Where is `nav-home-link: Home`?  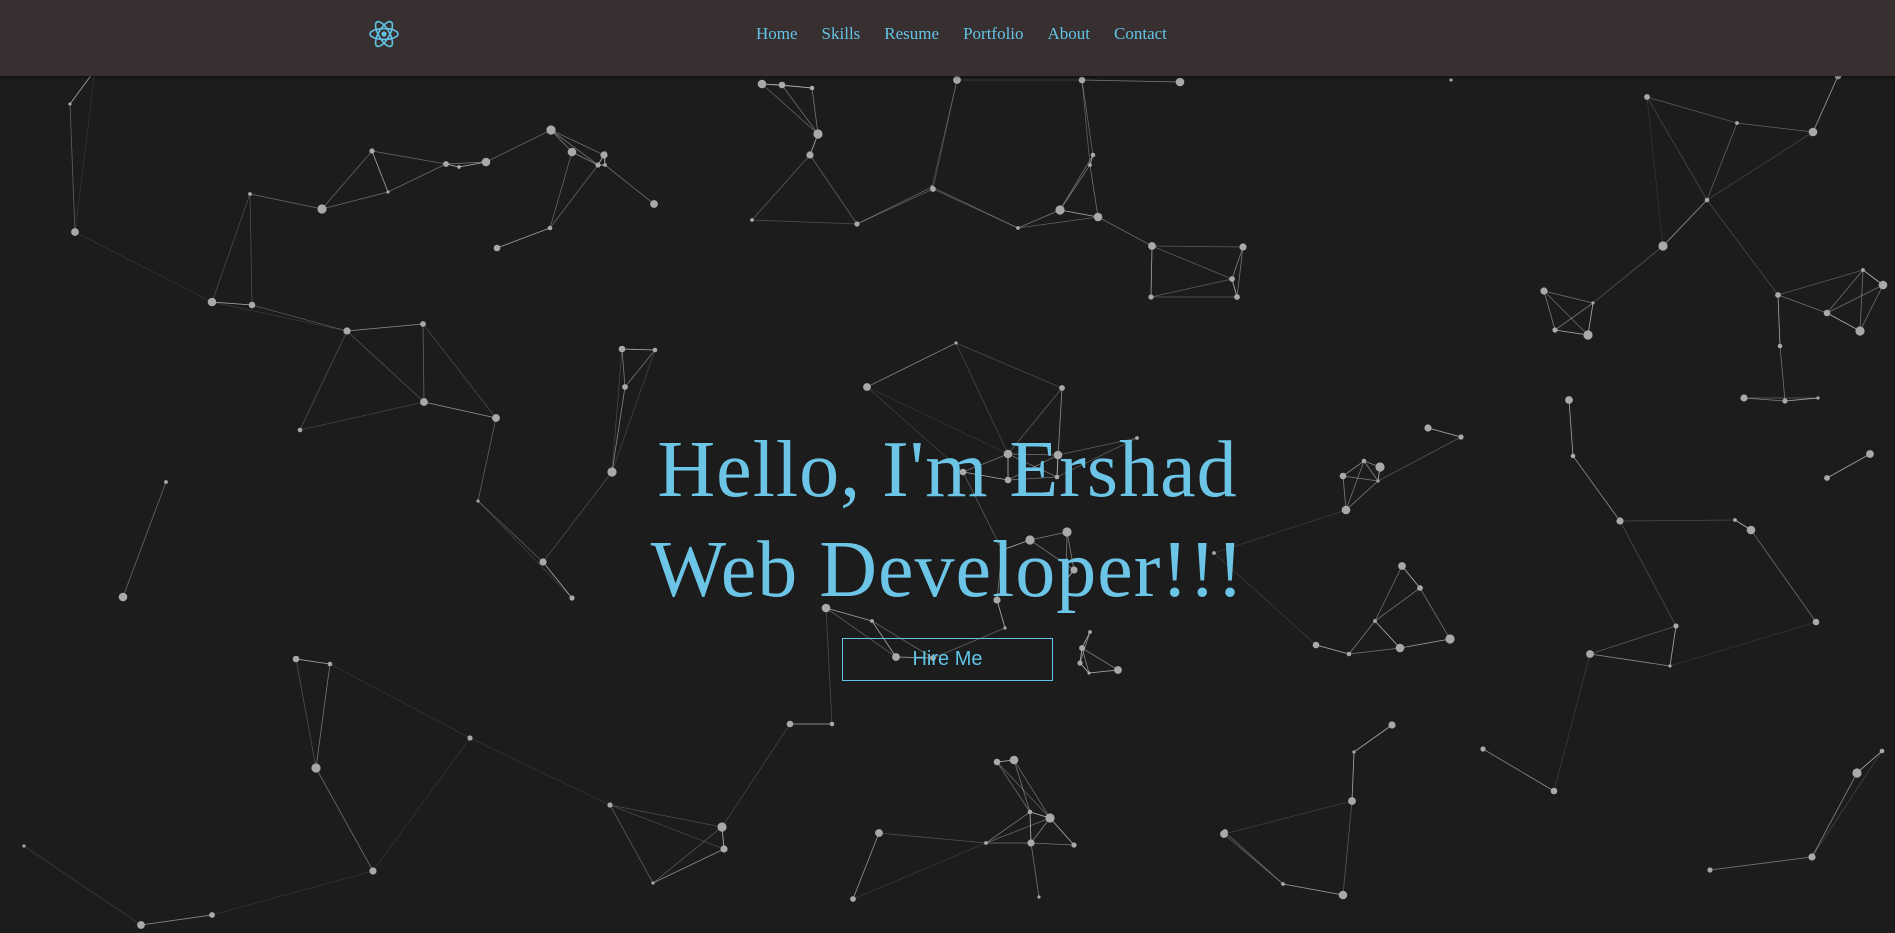 nav-home-link: Home is located at coordinates (777, 33).